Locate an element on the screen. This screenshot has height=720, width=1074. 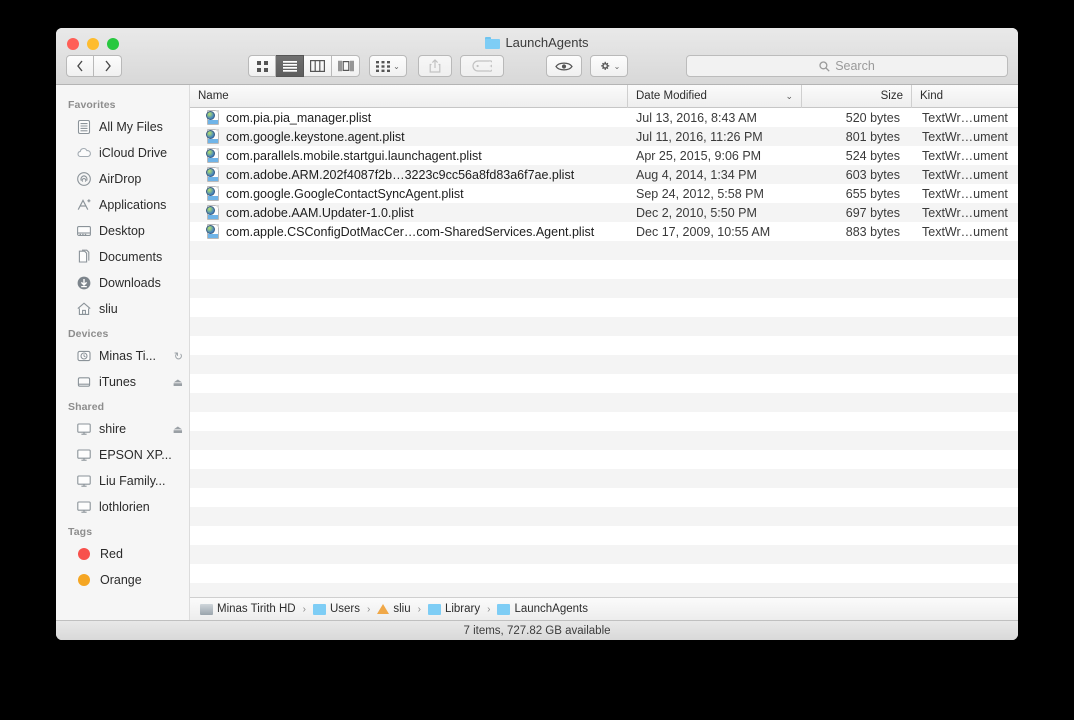
back-button is located at coordinates (80, 66).